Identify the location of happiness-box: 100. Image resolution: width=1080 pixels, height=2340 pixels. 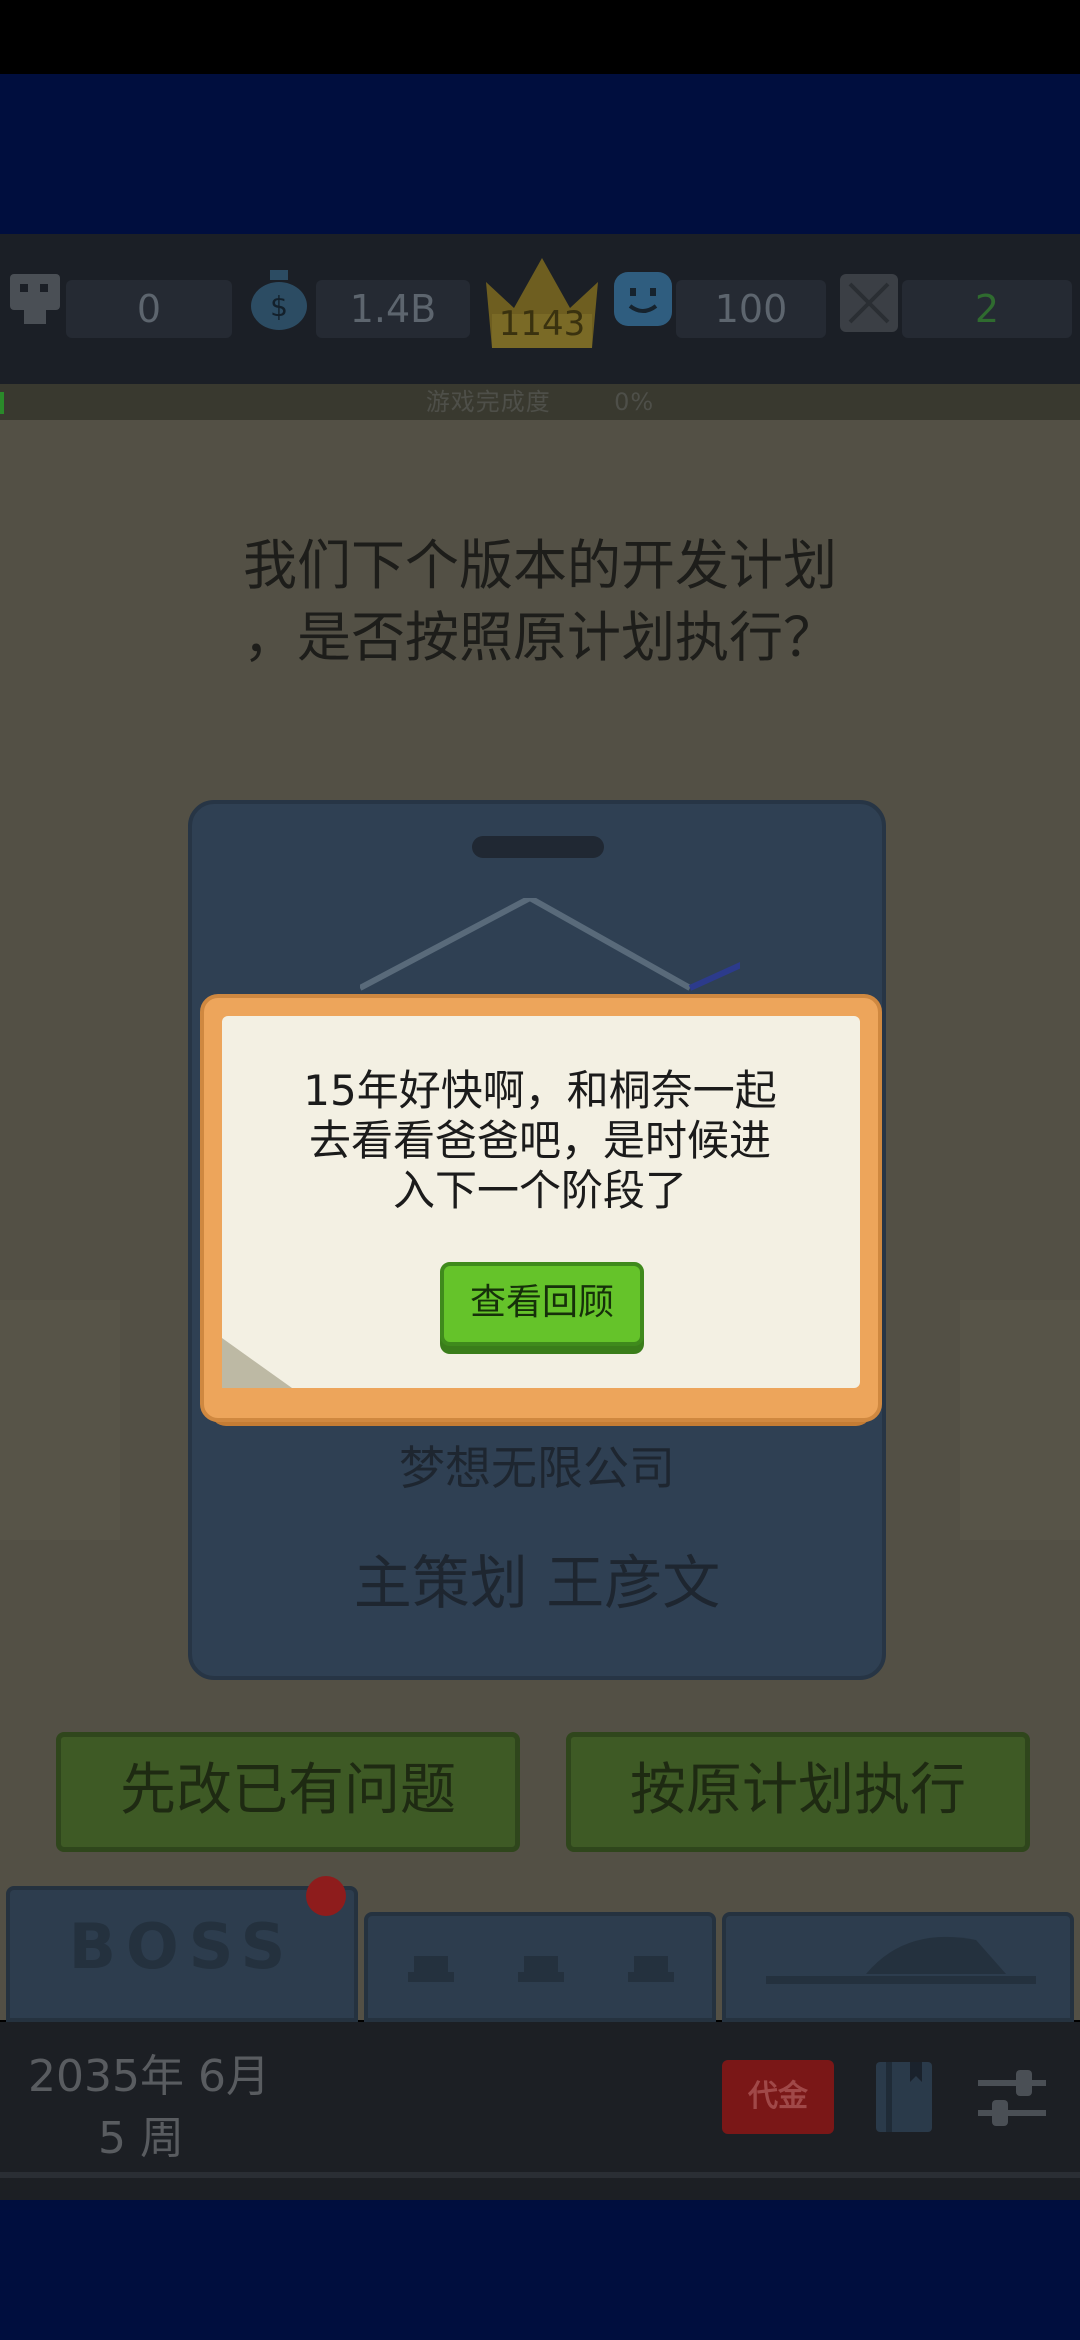
(751, 309).